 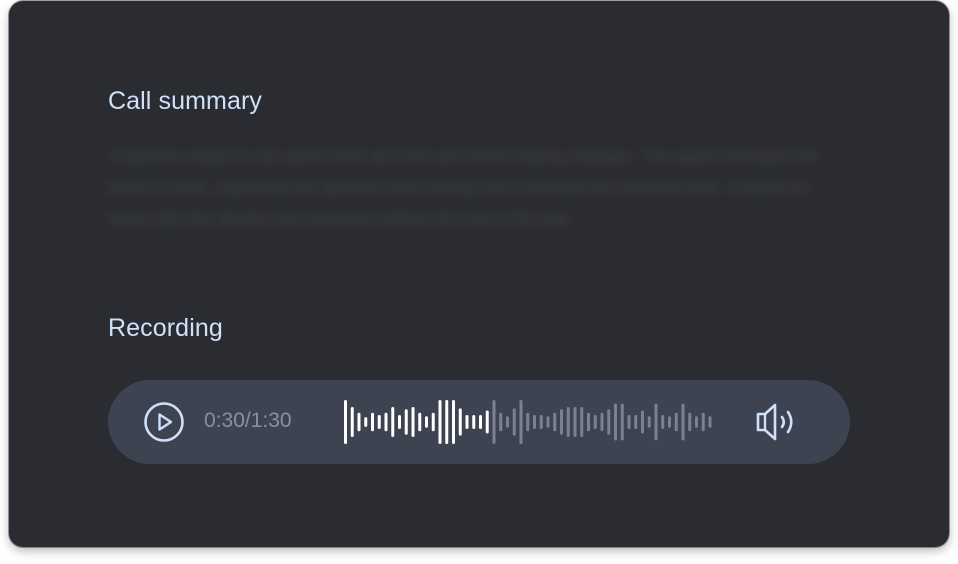 I want to click on play-circle-icon, so click(x=164, y=422).